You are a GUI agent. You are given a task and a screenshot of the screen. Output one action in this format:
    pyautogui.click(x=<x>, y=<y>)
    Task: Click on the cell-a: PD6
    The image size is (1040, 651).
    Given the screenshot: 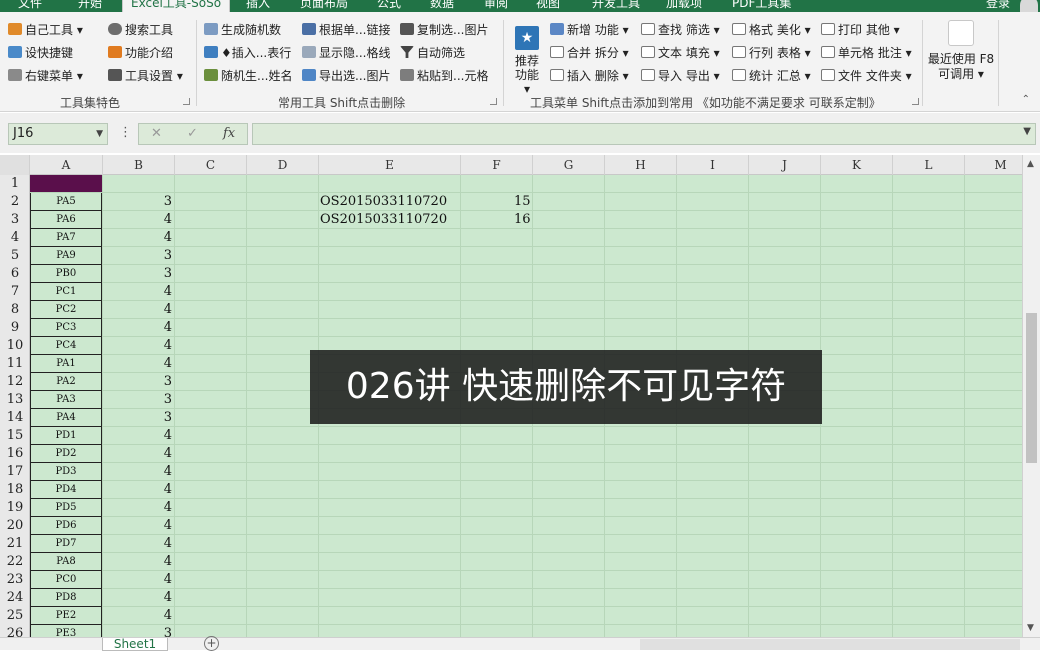 What is the action you would take?
    pyautogui.click(x=66, y=526)
    